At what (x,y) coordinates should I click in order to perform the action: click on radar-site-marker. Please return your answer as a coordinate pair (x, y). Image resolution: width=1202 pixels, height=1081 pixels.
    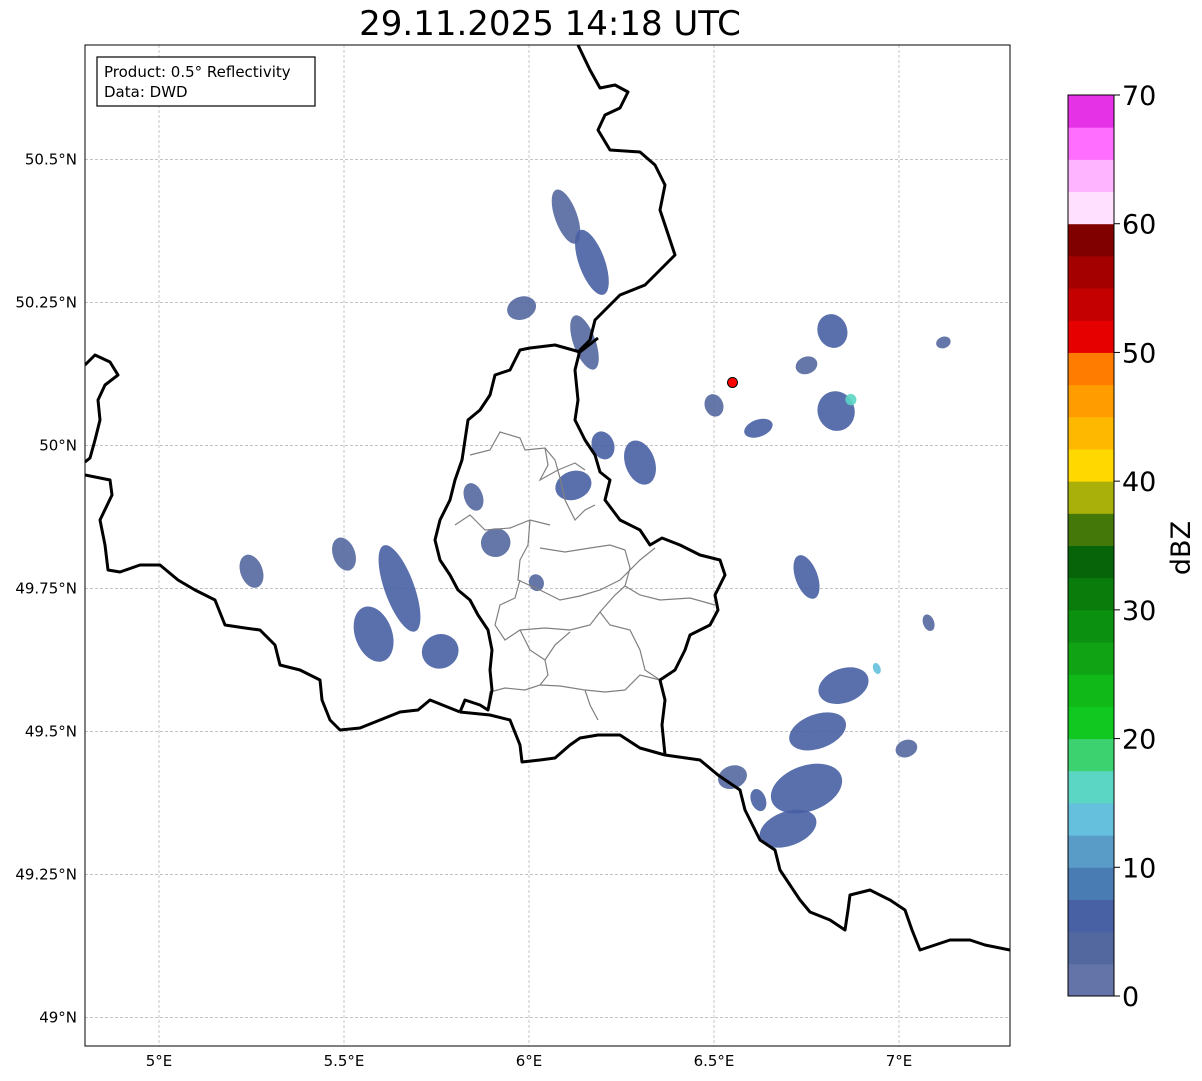
    Looking at the image, I should click on (732, 382).